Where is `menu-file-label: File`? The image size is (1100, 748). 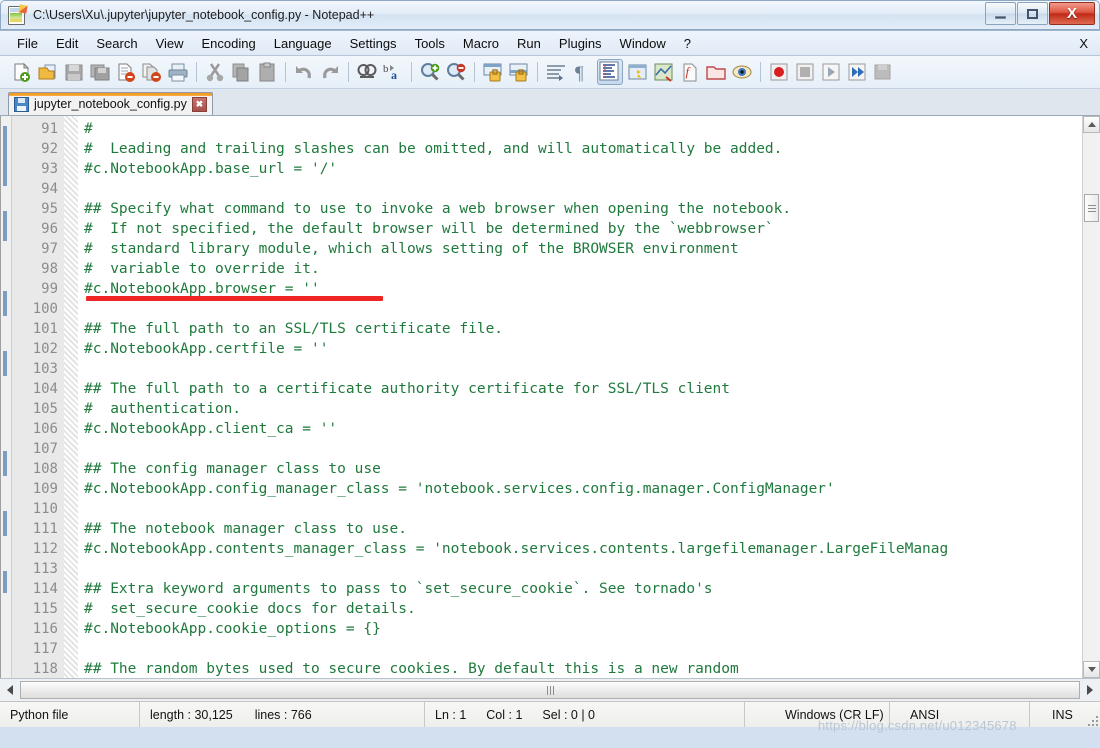
menu-file-label: File is located at coordinates (27, 43).